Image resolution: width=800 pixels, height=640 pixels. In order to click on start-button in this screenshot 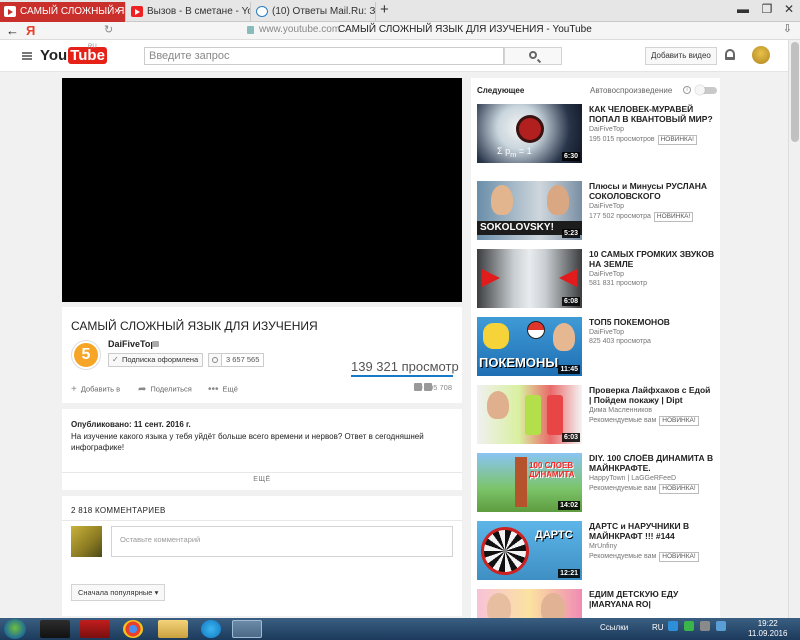, I will do `click(15, 629)`.